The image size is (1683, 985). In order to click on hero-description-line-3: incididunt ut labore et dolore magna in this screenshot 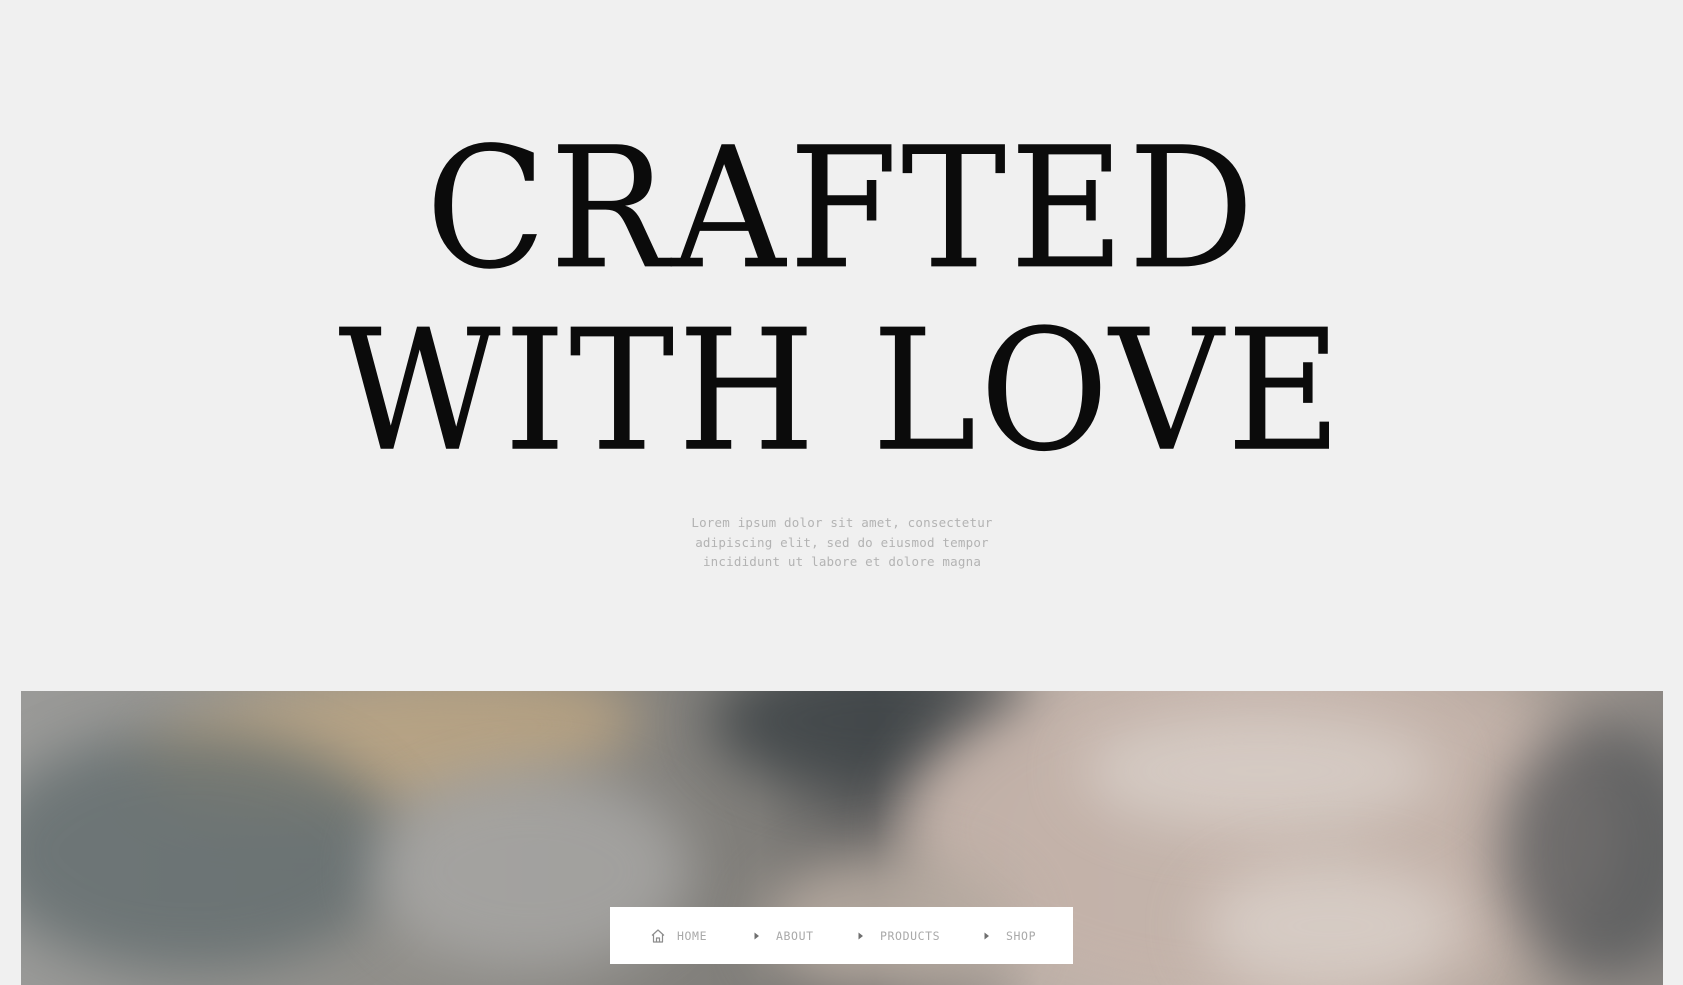, I will do `click(842, 561)`.